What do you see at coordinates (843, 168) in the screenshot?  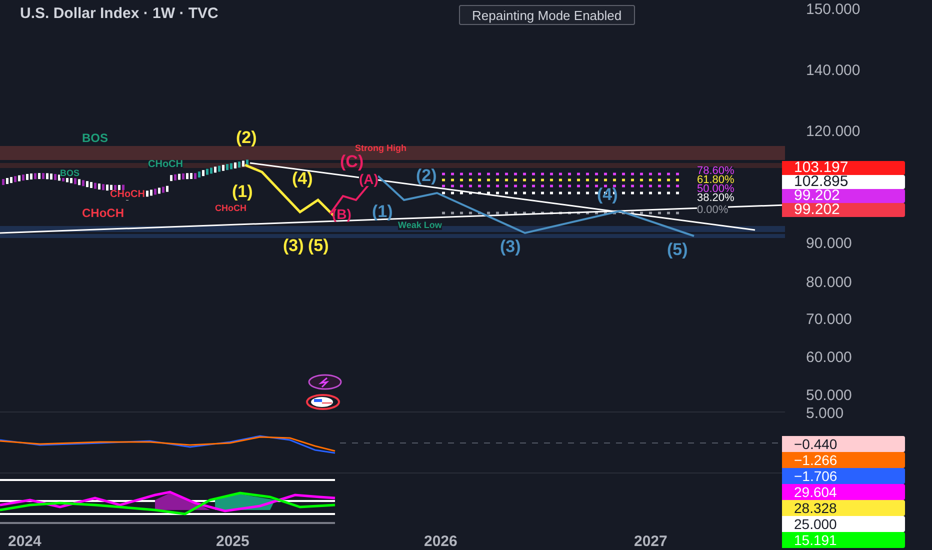 I see `price-tag: 103.197` at bounding box center [843, 168].